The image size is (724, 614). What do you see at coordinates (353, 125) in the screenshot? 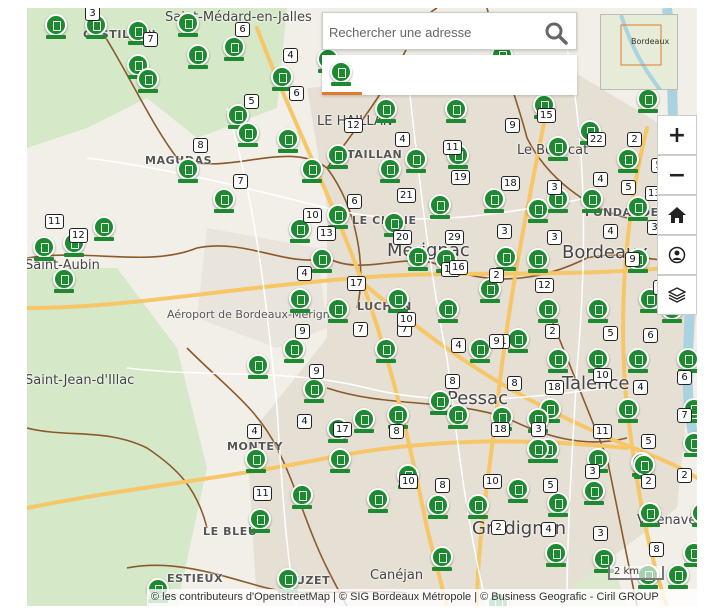
I see `cluster-count-badge: 12` at bounding box center [353, 125].